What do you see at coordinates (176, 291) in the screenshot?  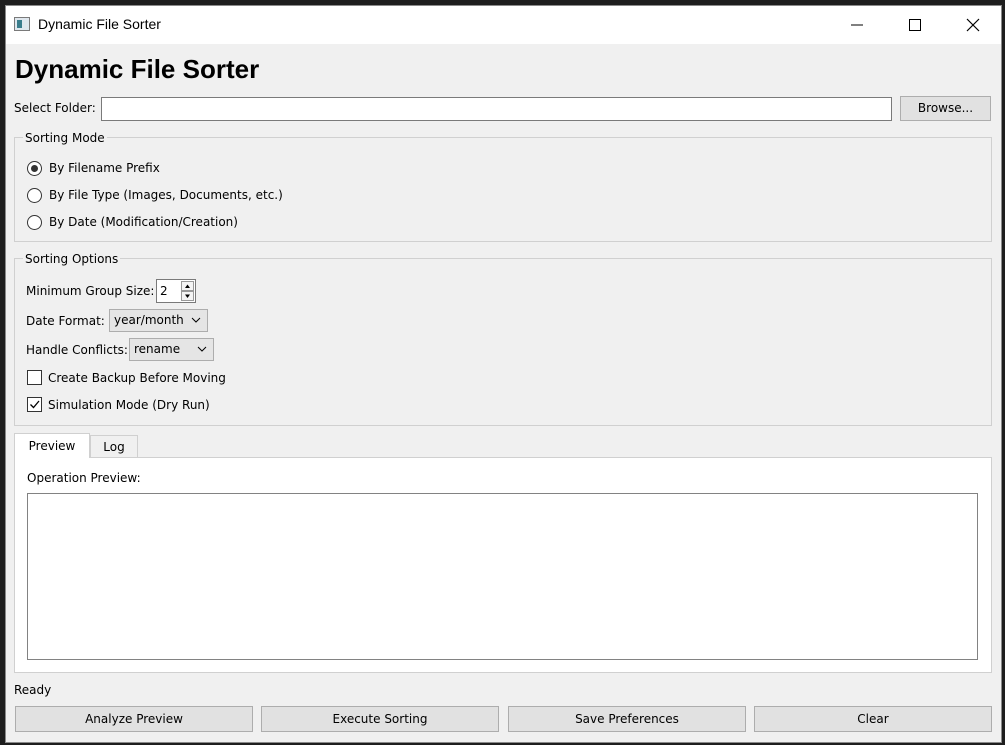 I see `min-group-size-spinbox: 2` at bounding box center [176, 291].